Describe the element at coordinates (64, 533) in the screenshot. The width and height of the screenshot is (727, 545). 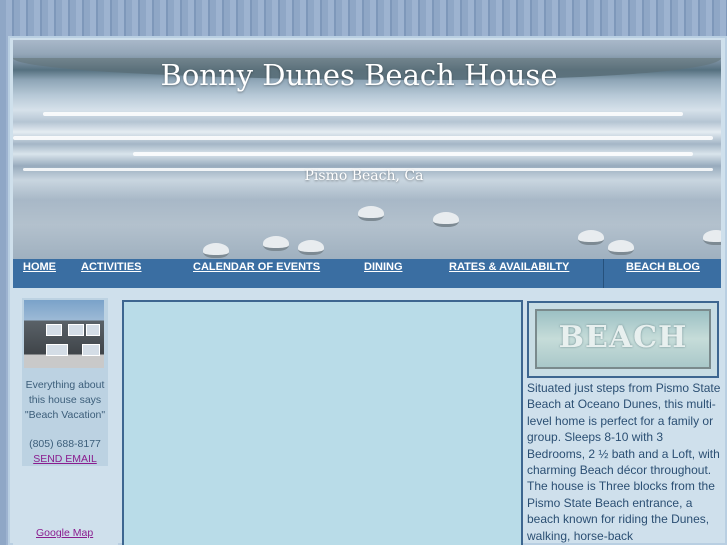
I see `google-map-link: Google Map` at that location.